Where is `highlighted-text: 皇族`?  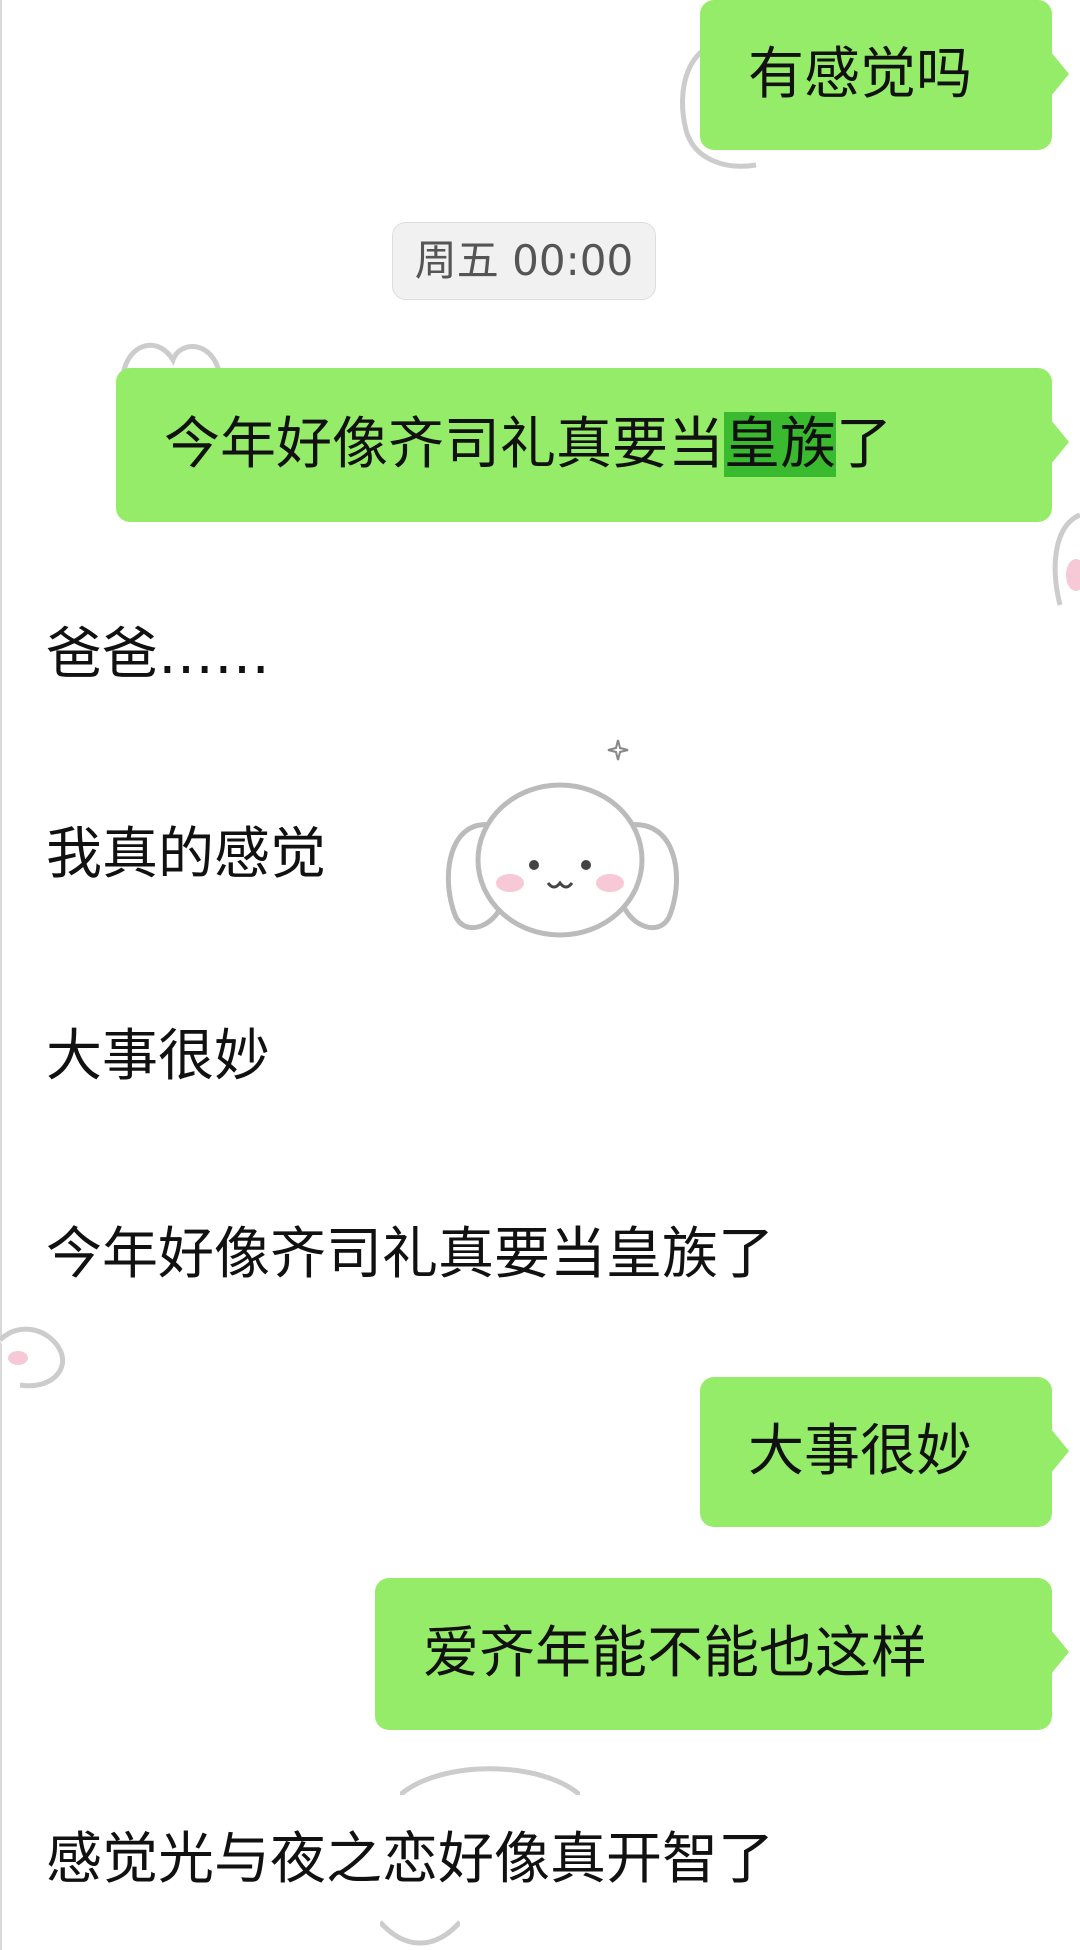 highlighted-text: 皇族 is located at coordinates (780, 444).